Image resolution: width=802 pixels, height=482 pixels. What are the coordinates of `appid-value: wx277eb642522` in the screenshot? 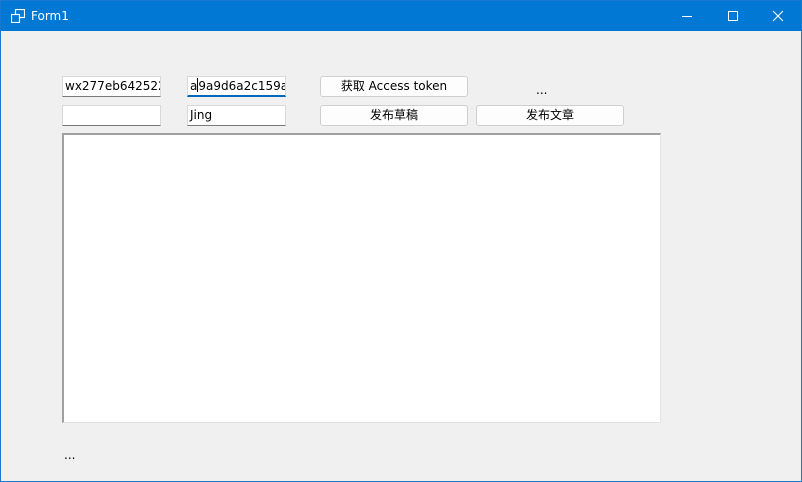 It's located at (113, 86).